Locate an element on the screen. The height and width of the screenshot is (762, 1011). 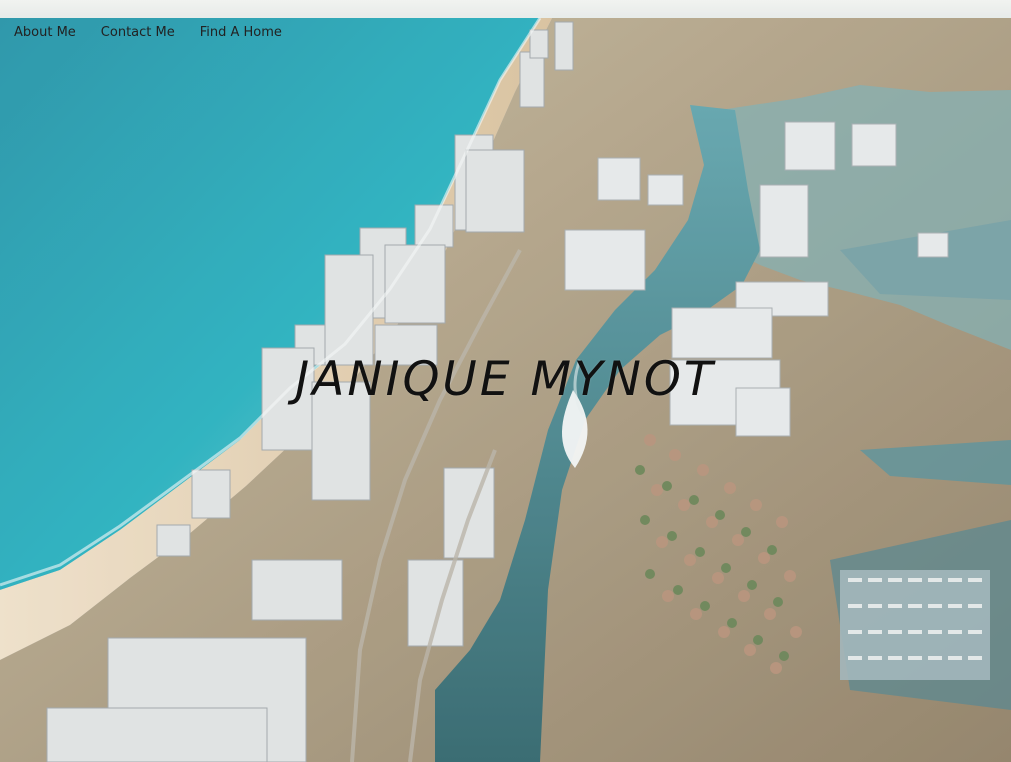
nav-about-me: About Me is located at coordinates (45, 33).